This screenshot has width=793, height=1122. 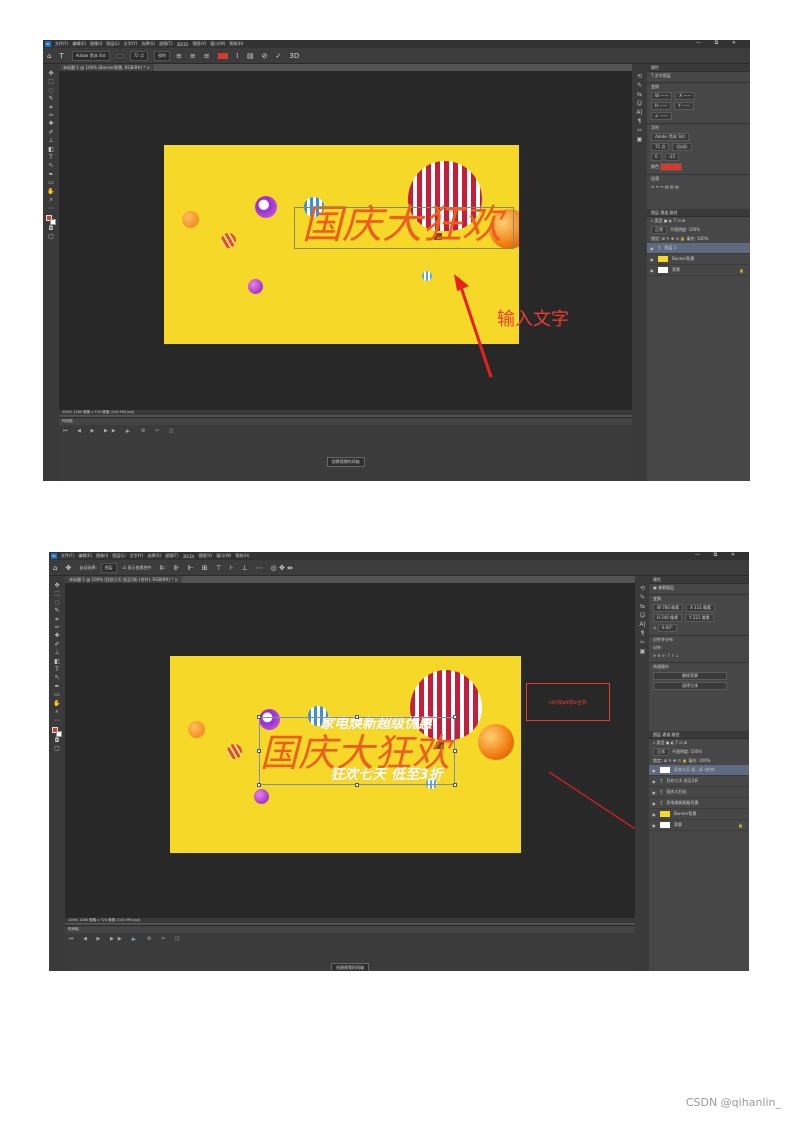 I want to click on quick-select-tool-icon: ✎, so click(x=50, y=99).